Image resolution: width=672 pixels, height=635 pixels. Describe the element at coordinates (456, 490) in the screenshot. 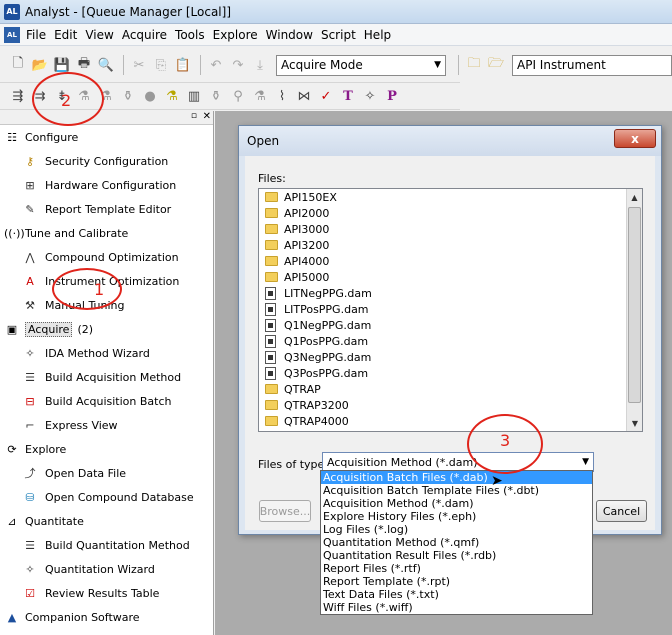

I see `file-type-option: Acquisition Batch Template Files (*.dbt)` at that location.